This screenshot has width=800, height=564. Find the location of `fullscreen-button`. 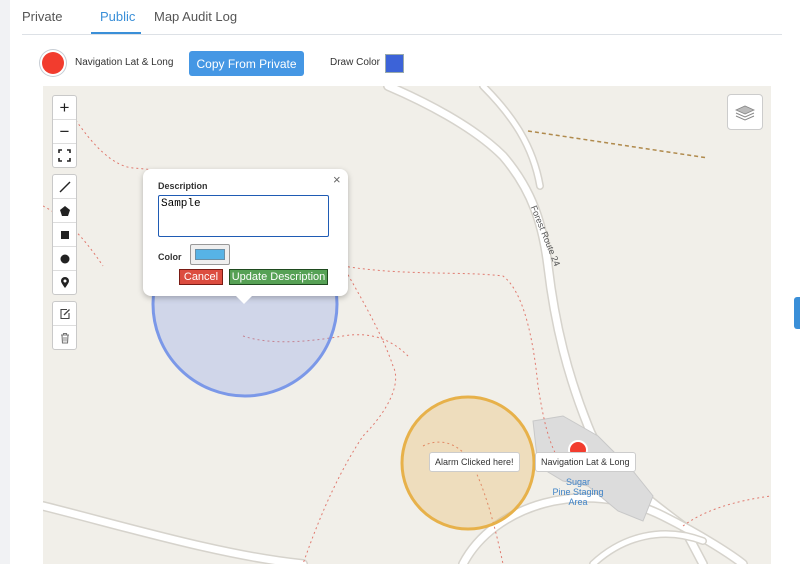

fullscreen-button is located at coordinates (64, 155).